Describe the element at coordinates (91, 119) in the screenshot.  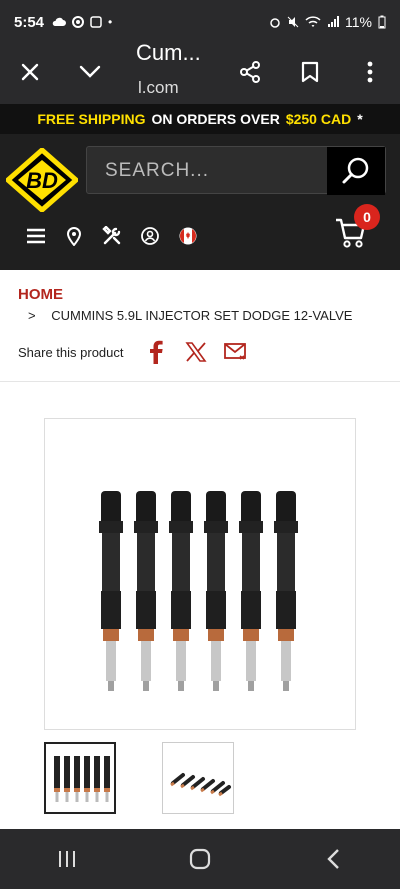
I see `shipping-label: FREE SHIPPING` at that location.